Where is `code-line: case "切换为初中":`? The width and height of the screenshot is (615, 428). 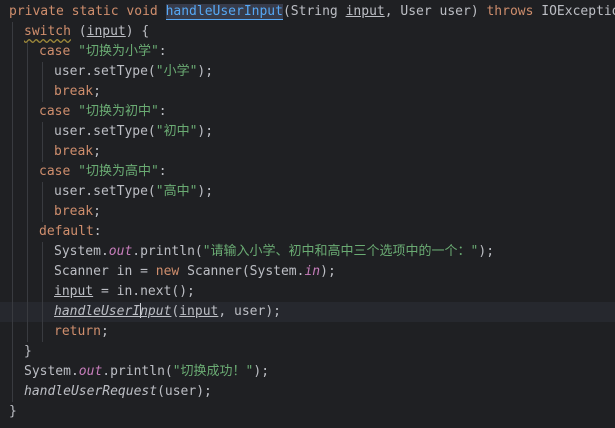
code-line: case "切换为初中": is located at coordinates (307, 112).